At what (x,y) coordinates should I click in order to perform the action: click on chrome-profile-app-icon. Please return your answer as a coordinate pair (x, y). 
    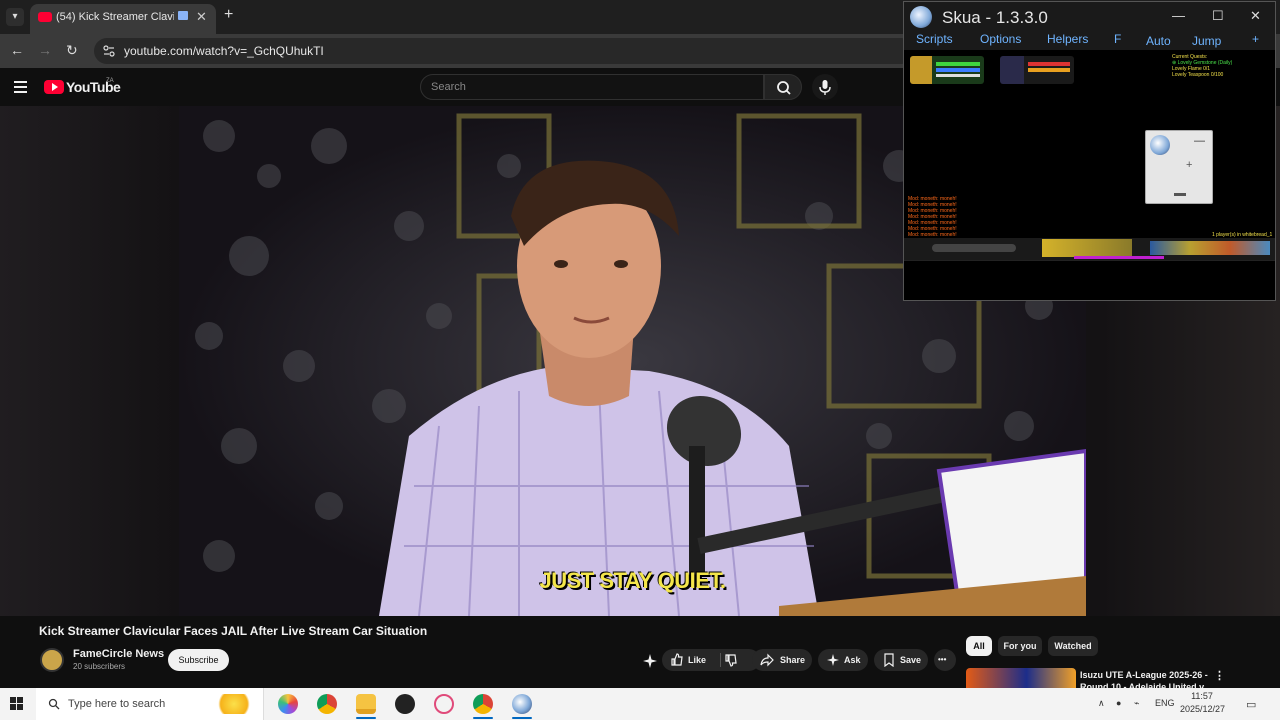
    Looking at the image, I should click on (483, 704).